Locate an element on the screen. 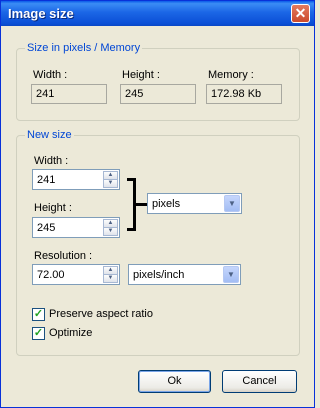  link-bracket is located at coordinates (131, 204).